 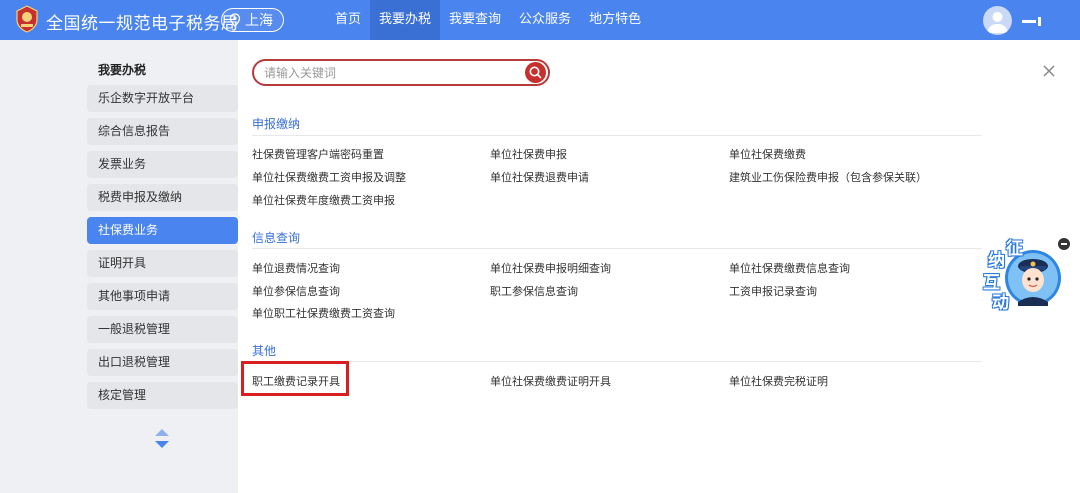 What do you see at coordinates (318, 154) in the screenshot?
I see `link-client-password-reset: 社保费管理客户端密码重置` at bounding box center [318, 154].